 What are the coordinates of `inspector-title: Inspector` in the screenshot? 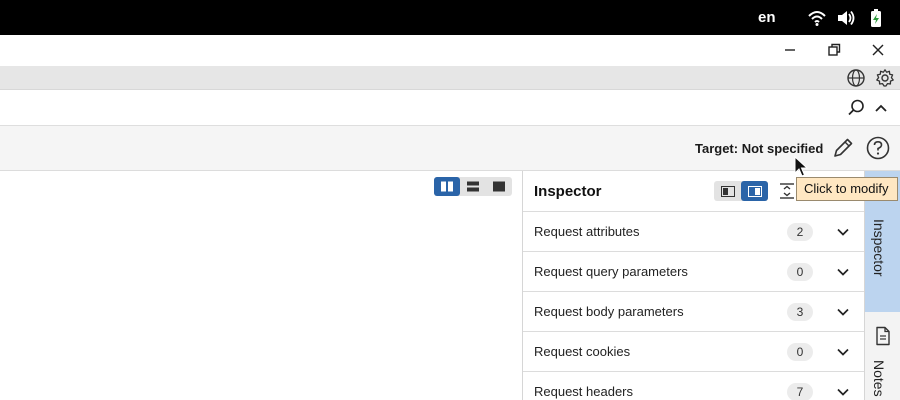 It's located at (568, 191).